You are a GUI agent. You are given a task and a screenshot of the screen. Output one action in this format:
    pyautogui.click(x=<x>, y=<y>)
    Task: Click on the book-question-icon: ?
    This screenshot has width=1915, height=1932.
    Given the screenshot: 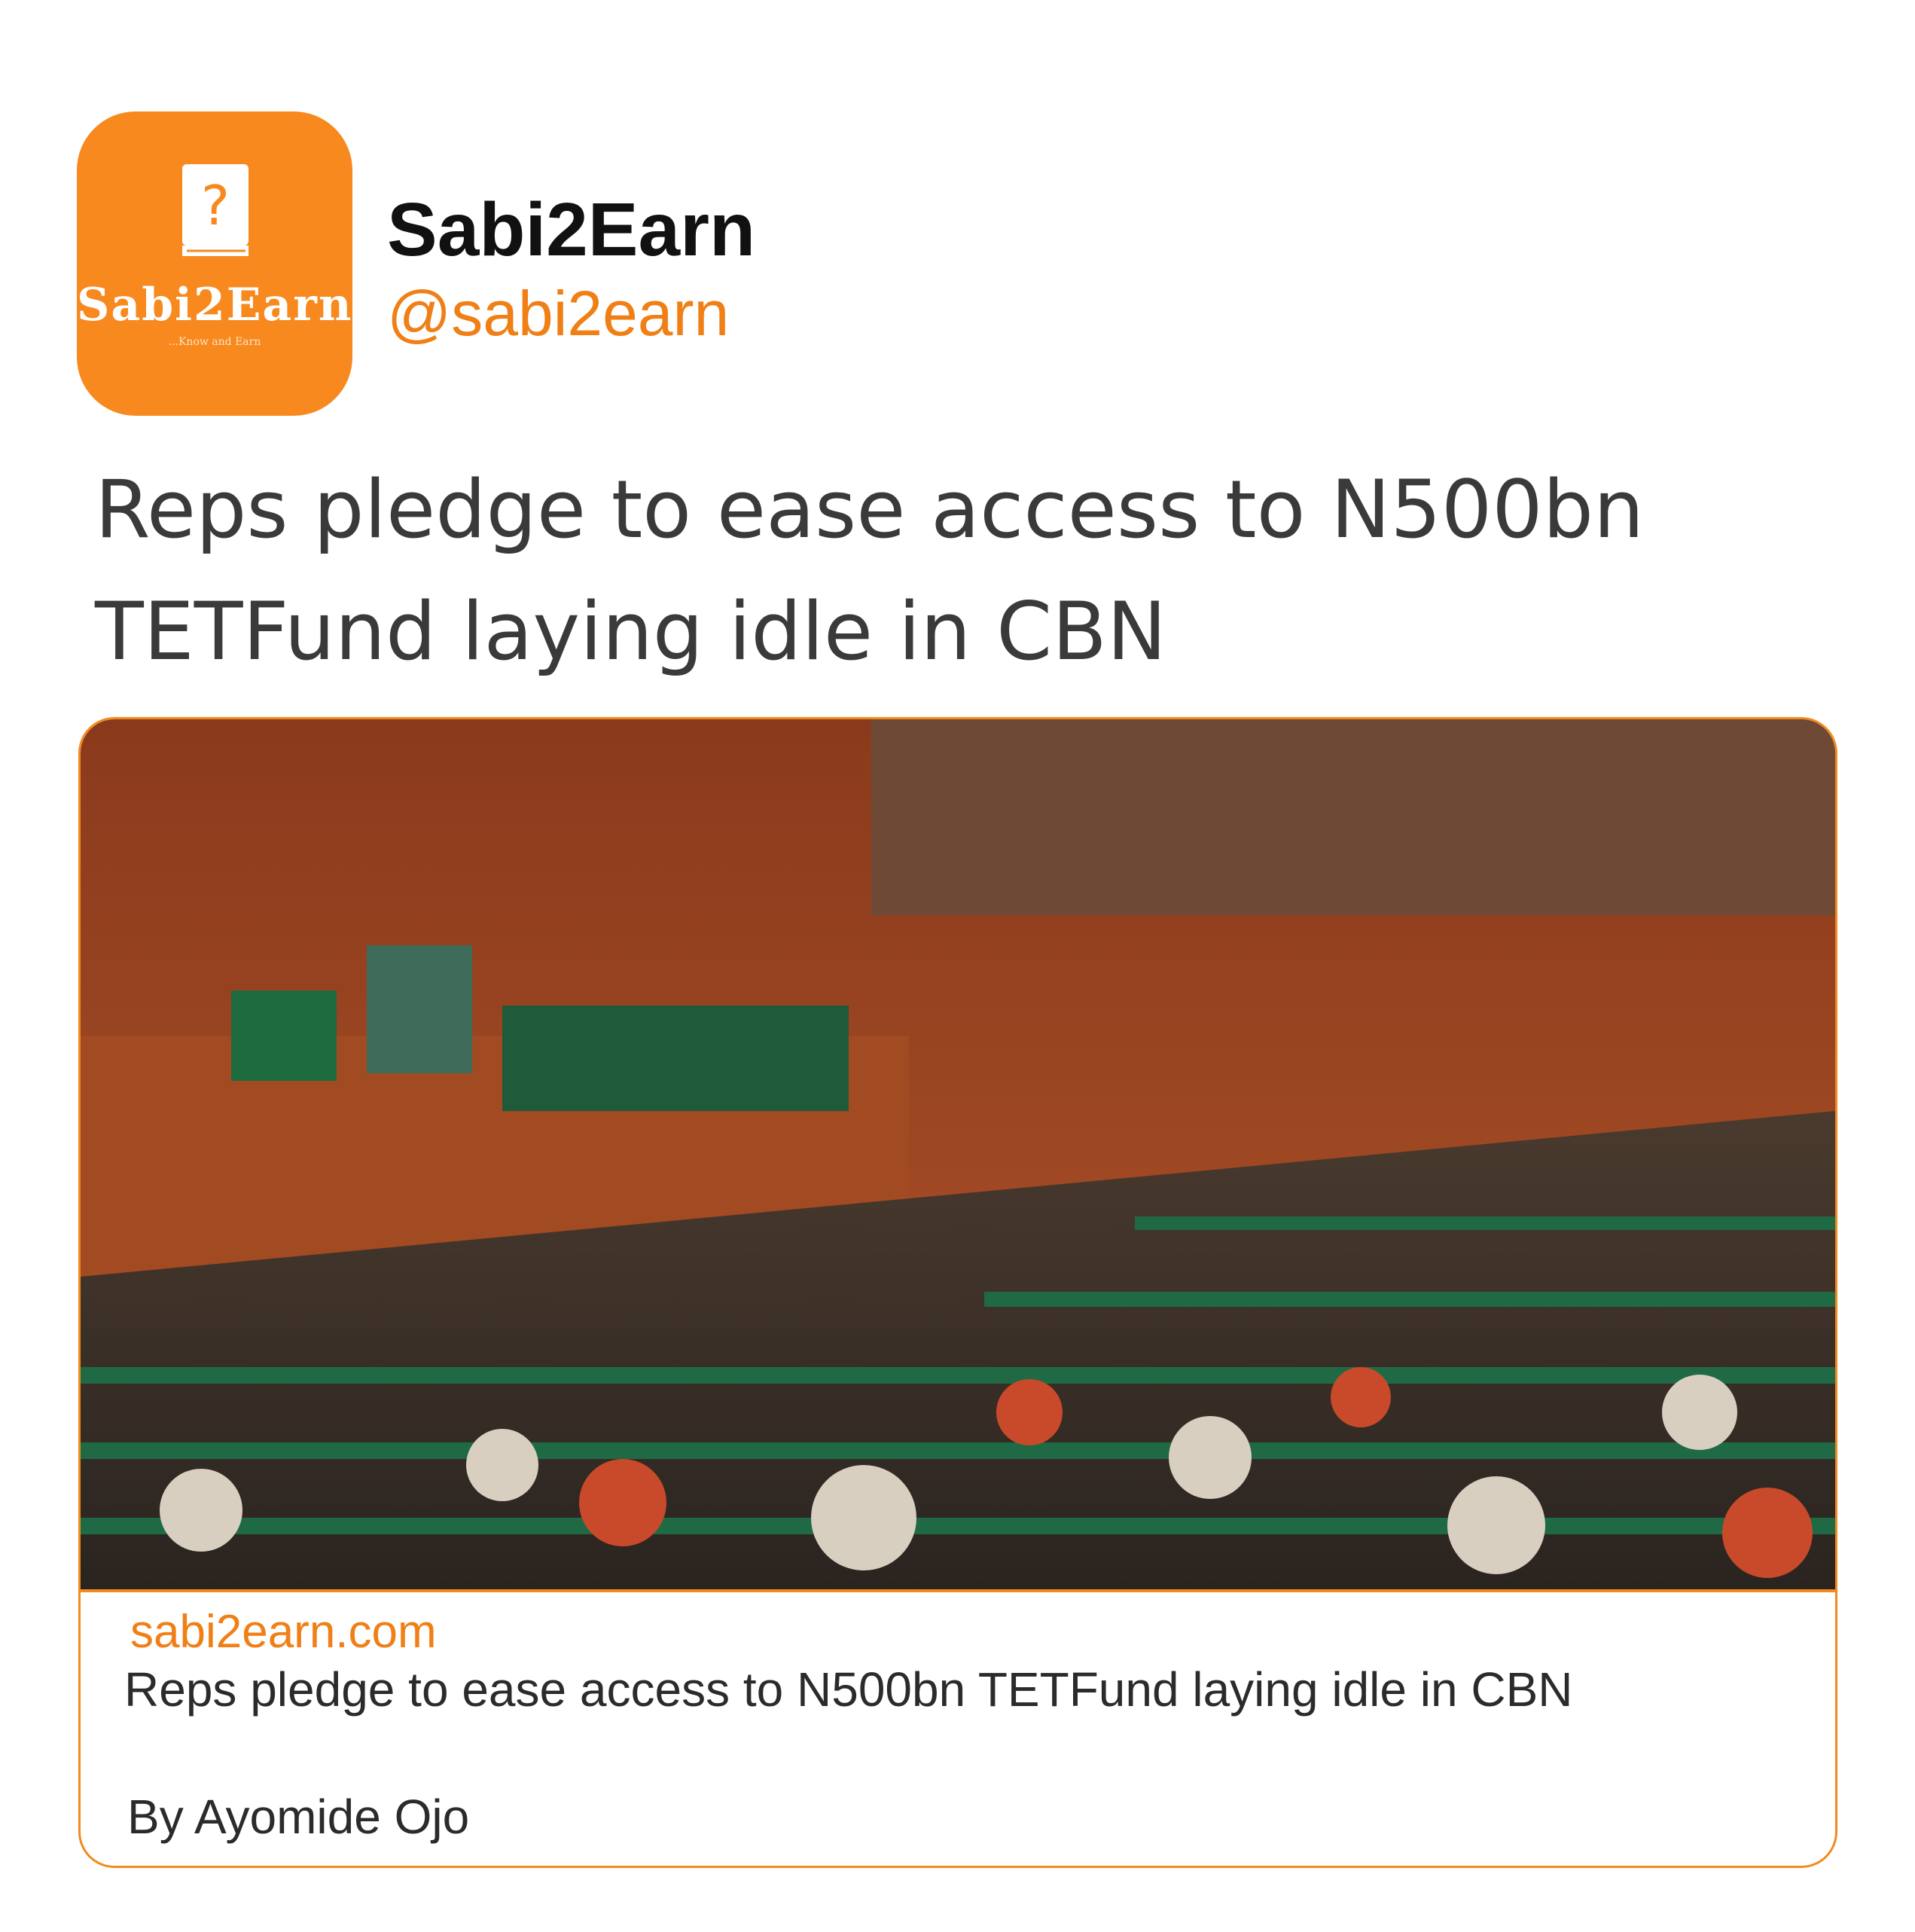 What is the action you would take?
    pyautogui.click(x=215, y=210)
    